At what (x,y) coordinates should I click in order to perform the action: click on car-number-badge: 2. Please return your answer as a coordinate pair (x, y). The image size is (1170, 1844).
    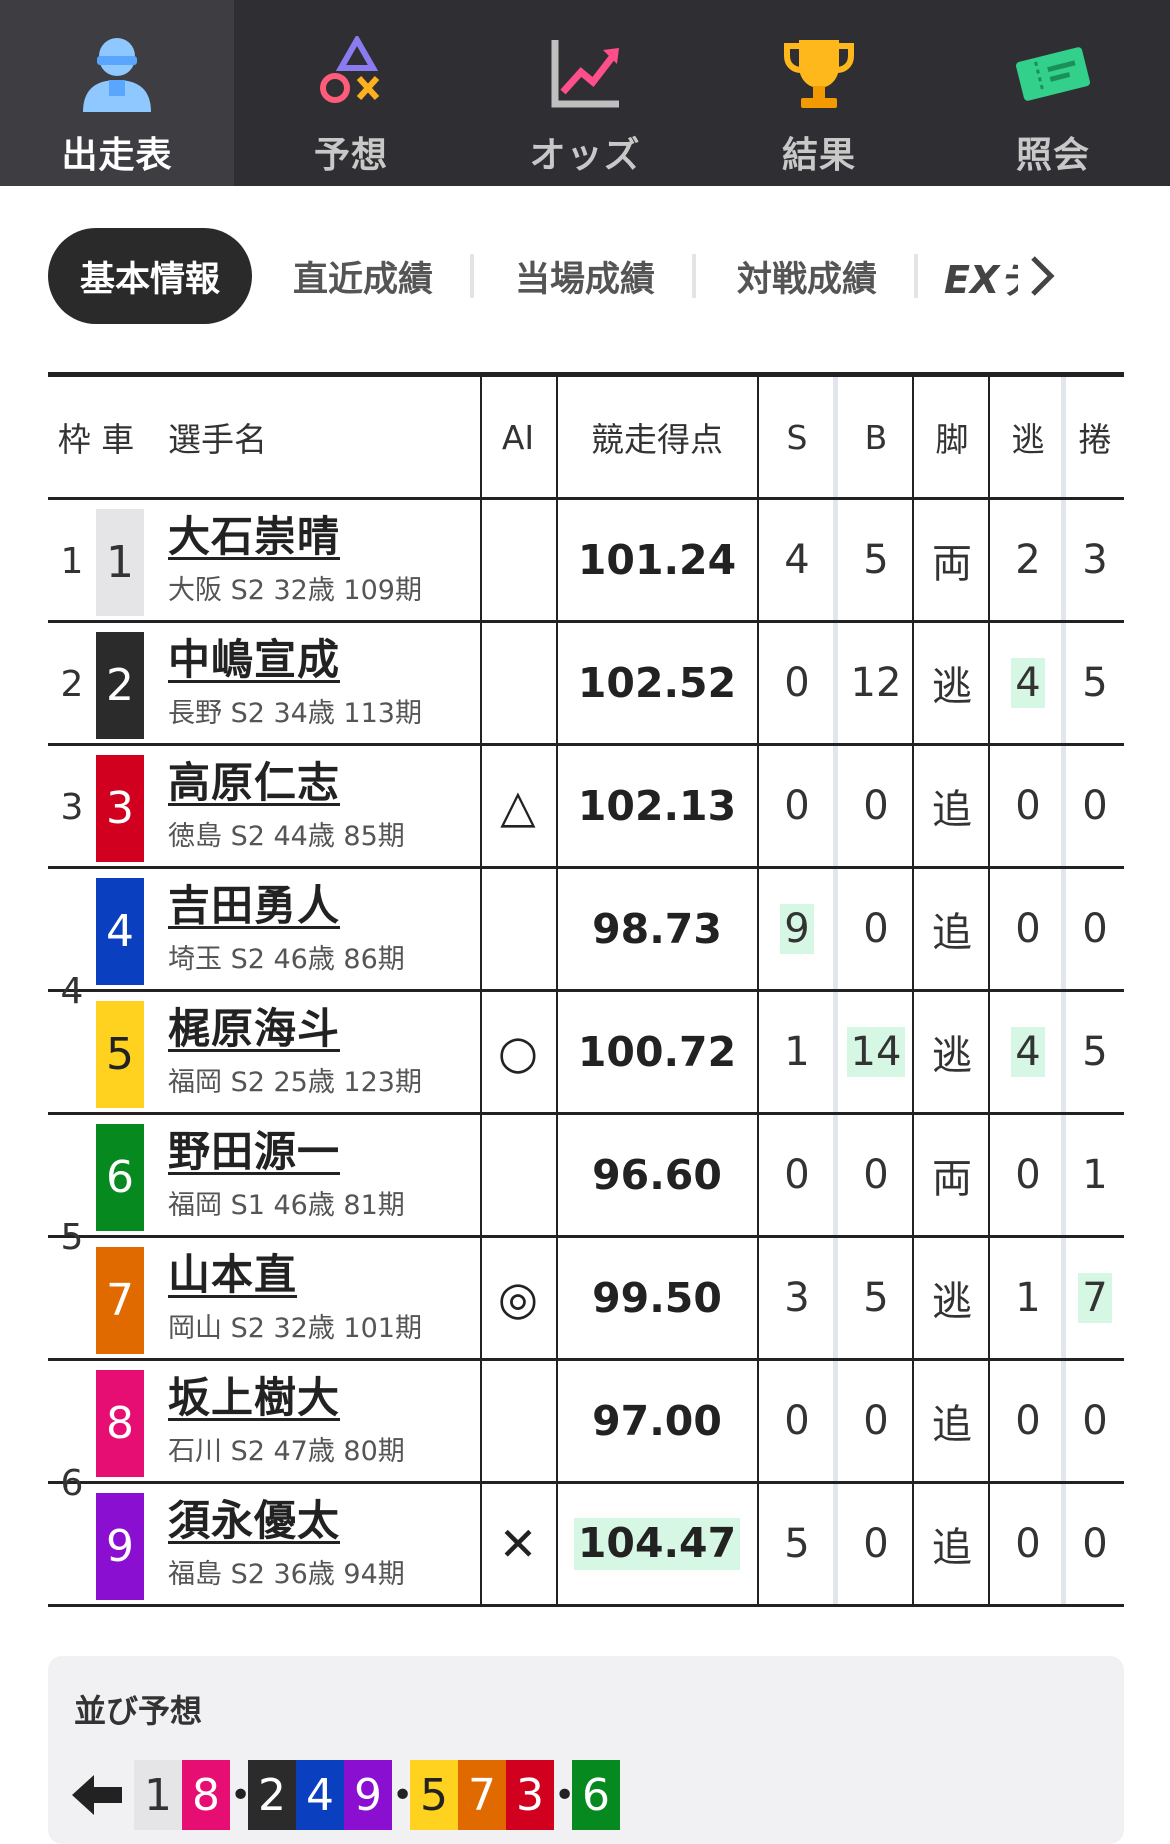
    Looking at the image, I should click on (120, 685).